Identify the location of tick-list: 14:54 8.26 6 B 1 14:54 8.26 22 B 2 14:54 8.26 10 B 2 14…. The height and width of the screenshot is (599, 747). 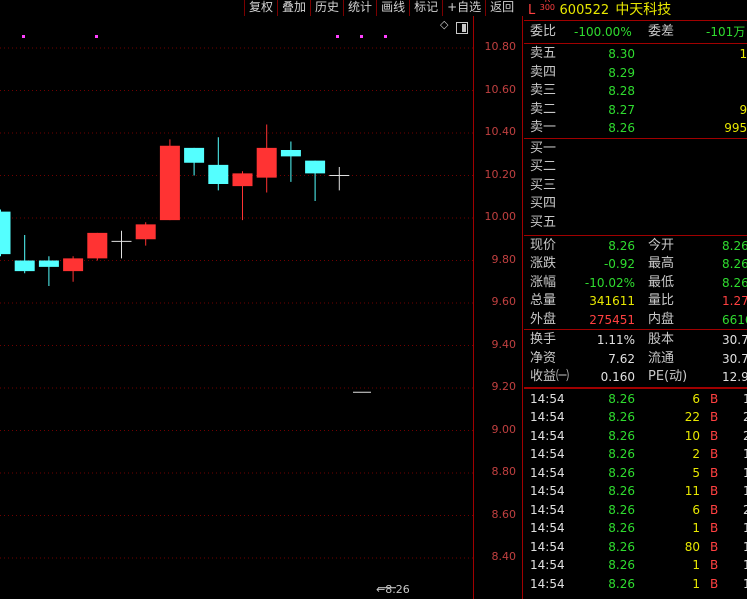
(635, 490).